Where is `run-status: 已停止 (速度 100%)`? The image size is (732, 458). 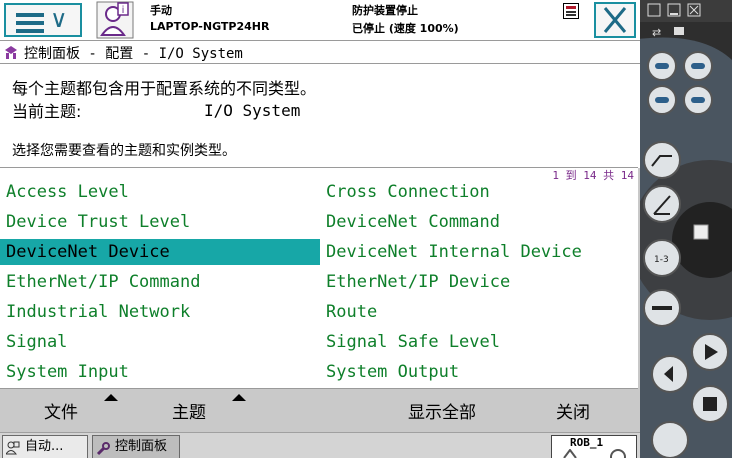
run-status: 已停止 (速度 100%) is located at coordinates (405, 28).